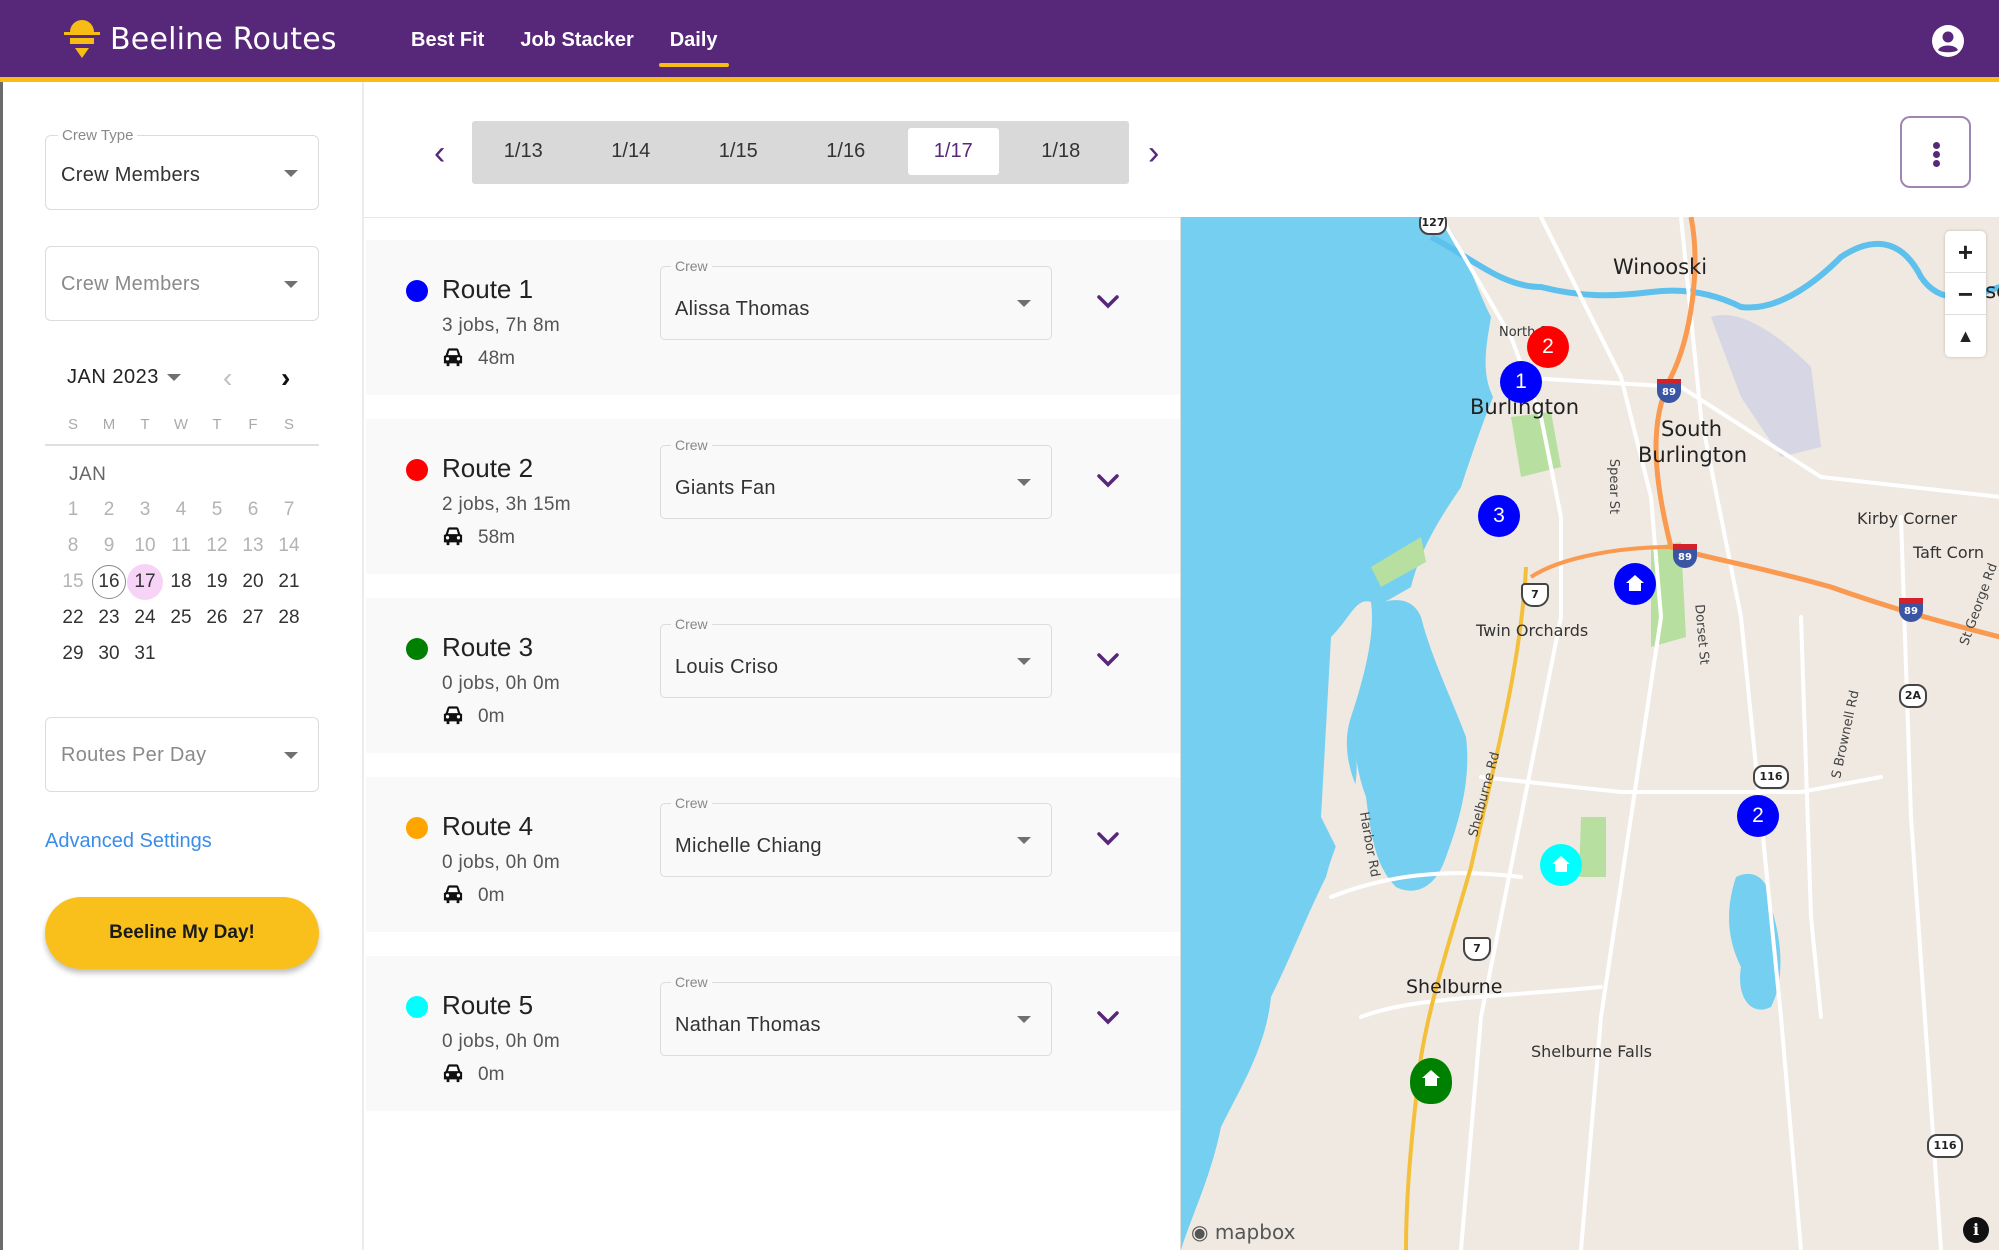 This screenshot has width=1999, height=1250. I want to click on route-name: Route 3, so click(488, 647).